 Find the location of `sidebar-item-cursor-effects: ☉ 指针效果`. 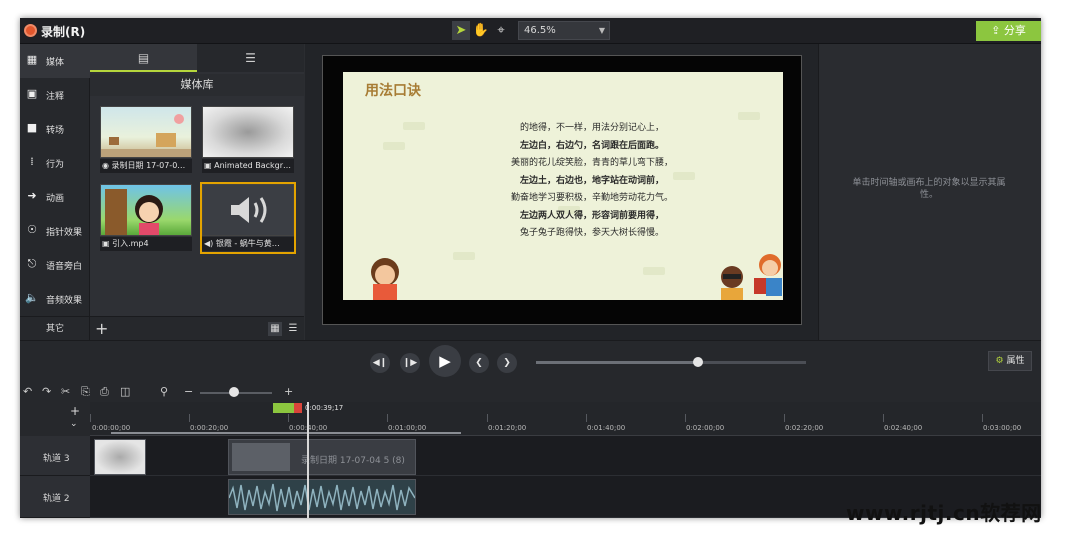

sidebar-item-cursor-effects: ☉ 指针效果 is located at coordinates (55, 231).